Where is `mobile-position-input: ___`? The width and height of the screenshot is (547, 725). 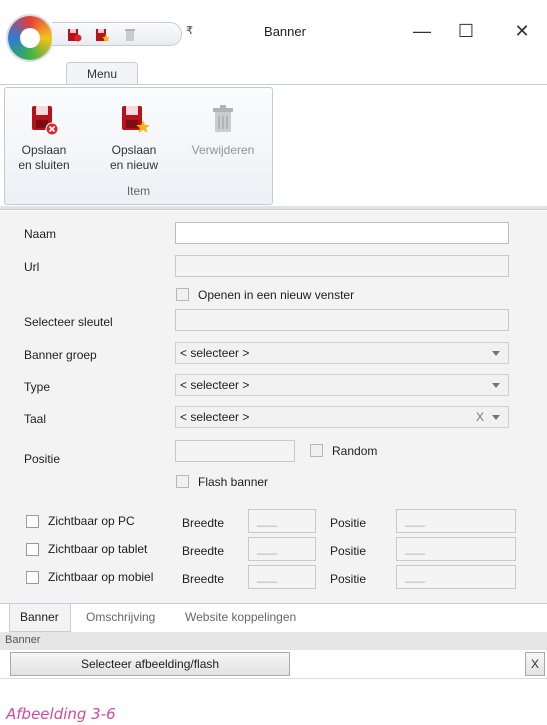 mobile-position-input: ___ is located at coordinates (456, 577).